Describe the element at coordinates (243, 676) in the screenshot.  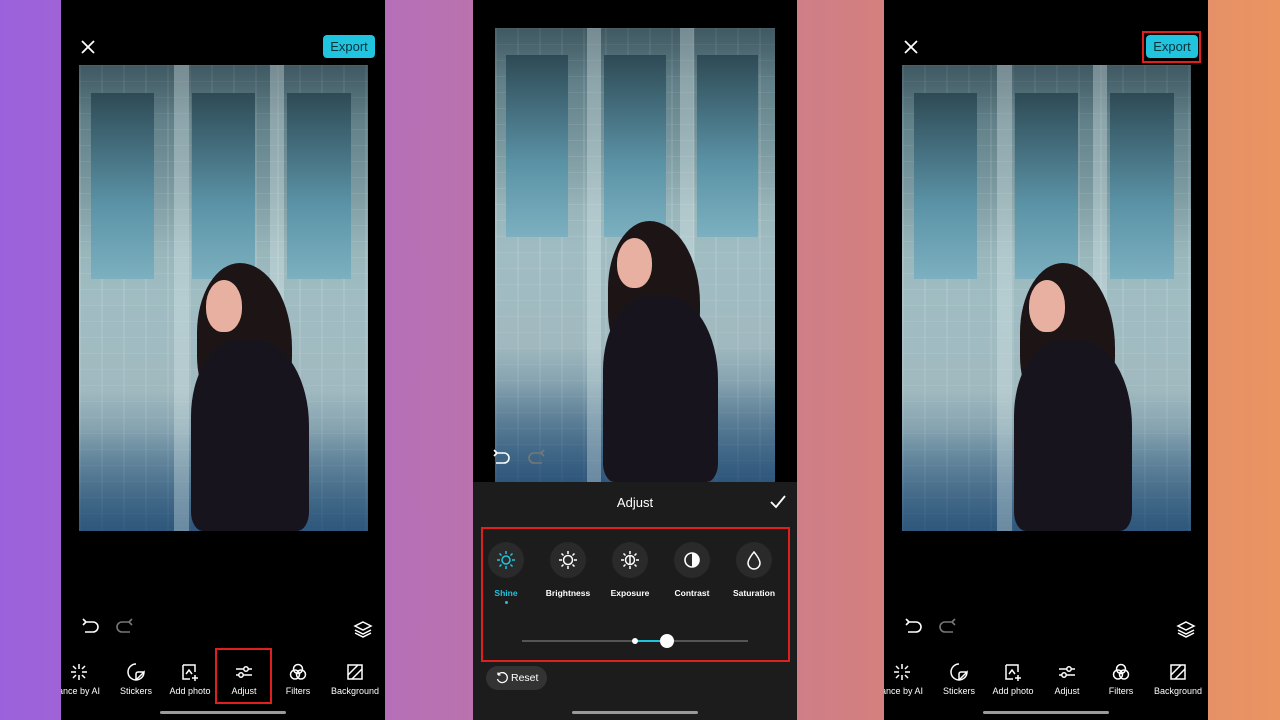
I see `highlight-box-adjust` at that location.